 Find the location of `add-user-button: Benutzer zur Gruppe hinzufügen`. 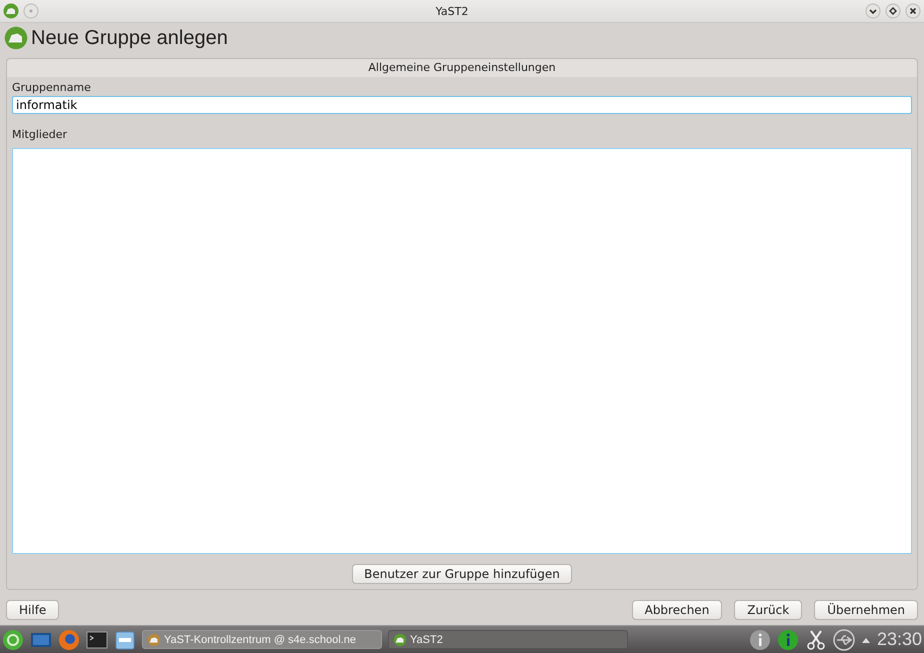

add-user-button: Benutzer zur Gruppe hinzufügen is located at coordinates (462, 574).